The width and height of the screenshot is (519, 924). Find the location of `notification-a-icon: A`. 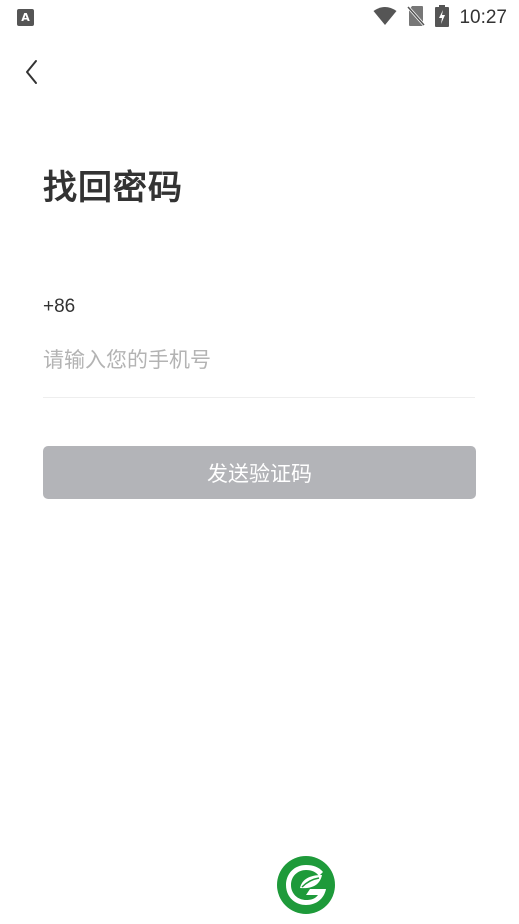

notification-a-icon: A is located at coordinates (25, 17).